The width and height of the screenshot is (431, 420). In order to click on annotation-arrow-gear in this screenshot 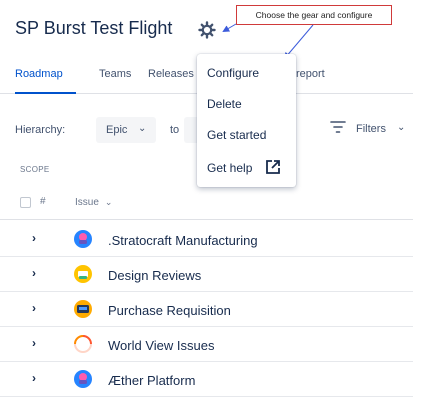, I will do `click(229, 28)`.